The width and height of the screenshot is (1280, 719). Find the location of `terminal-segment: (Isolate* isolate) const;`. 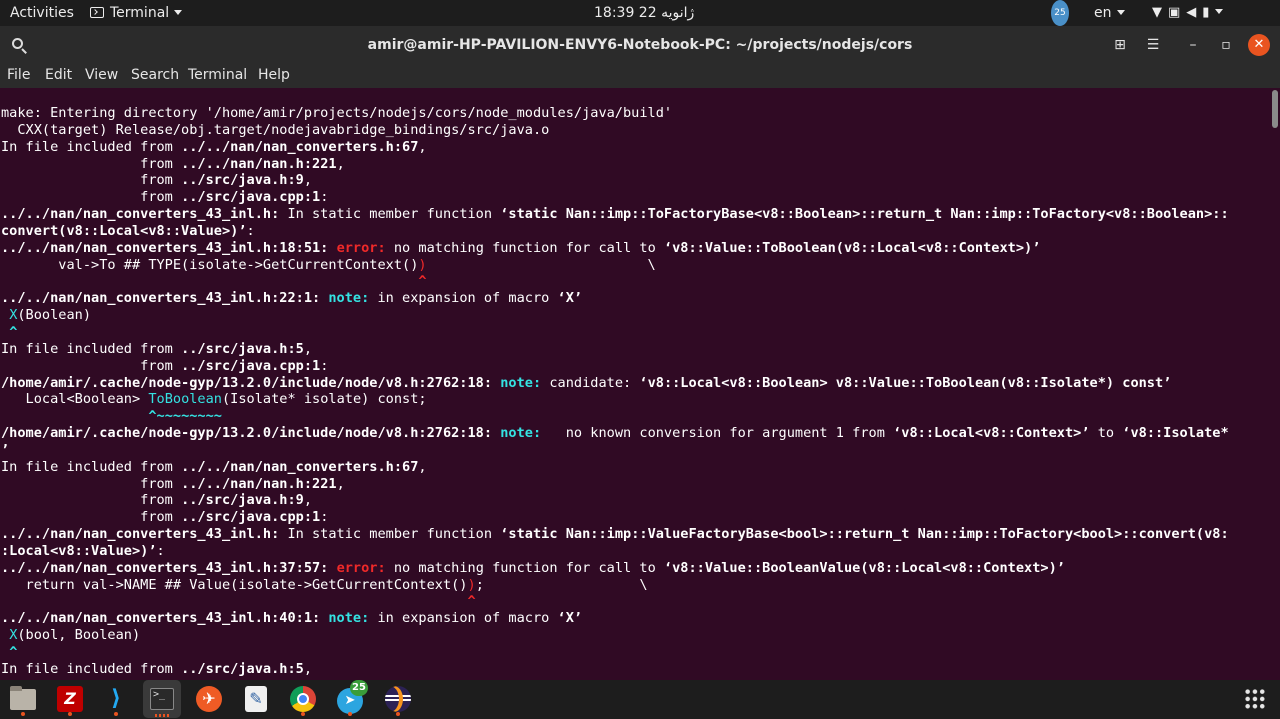

terminal-segment: (Isolate* isolate) const; is located at coordinates (324, 399).